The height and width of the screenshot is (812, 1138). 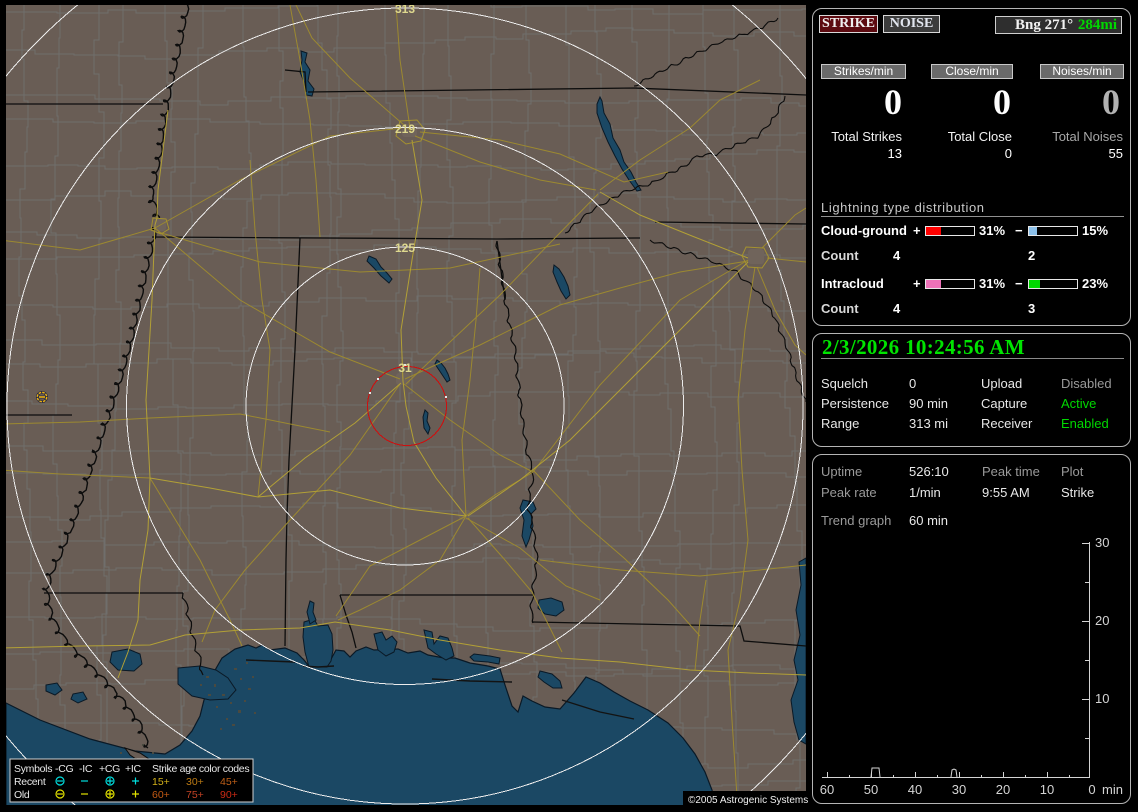 I want to click on svg-text: 75+, so click(x=195, y=795).